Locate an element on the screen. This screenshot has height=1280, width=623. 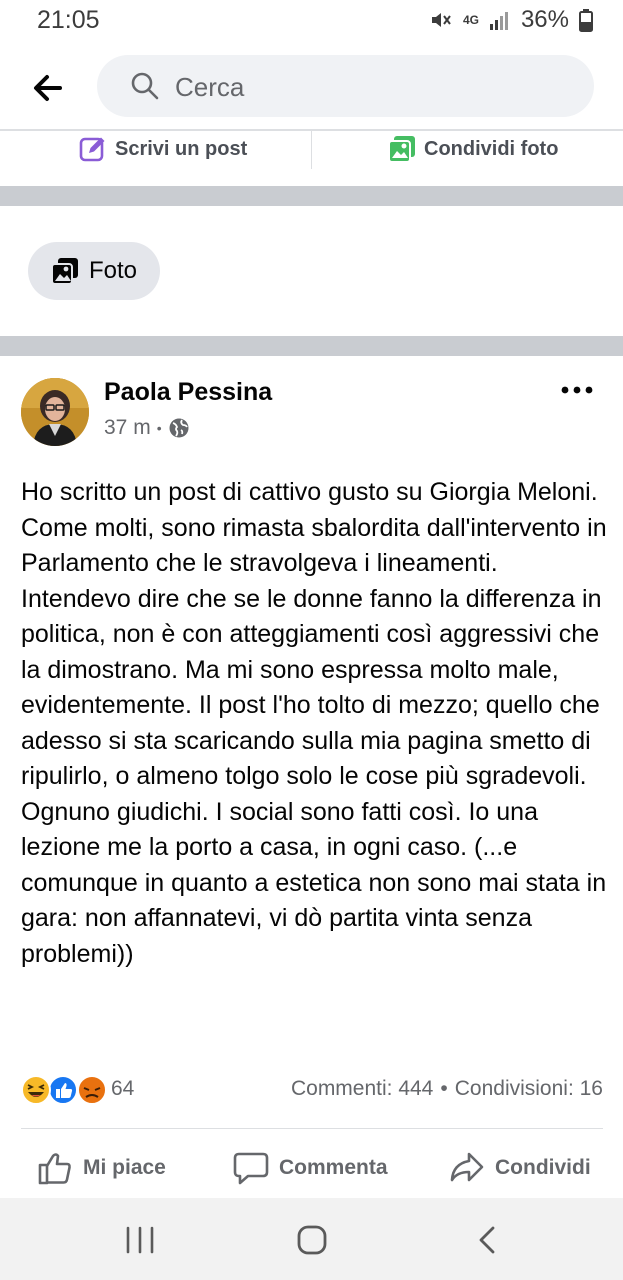
post-action-bar: Mi piace Commenta Condividi is located at coordinates (311, 1168).